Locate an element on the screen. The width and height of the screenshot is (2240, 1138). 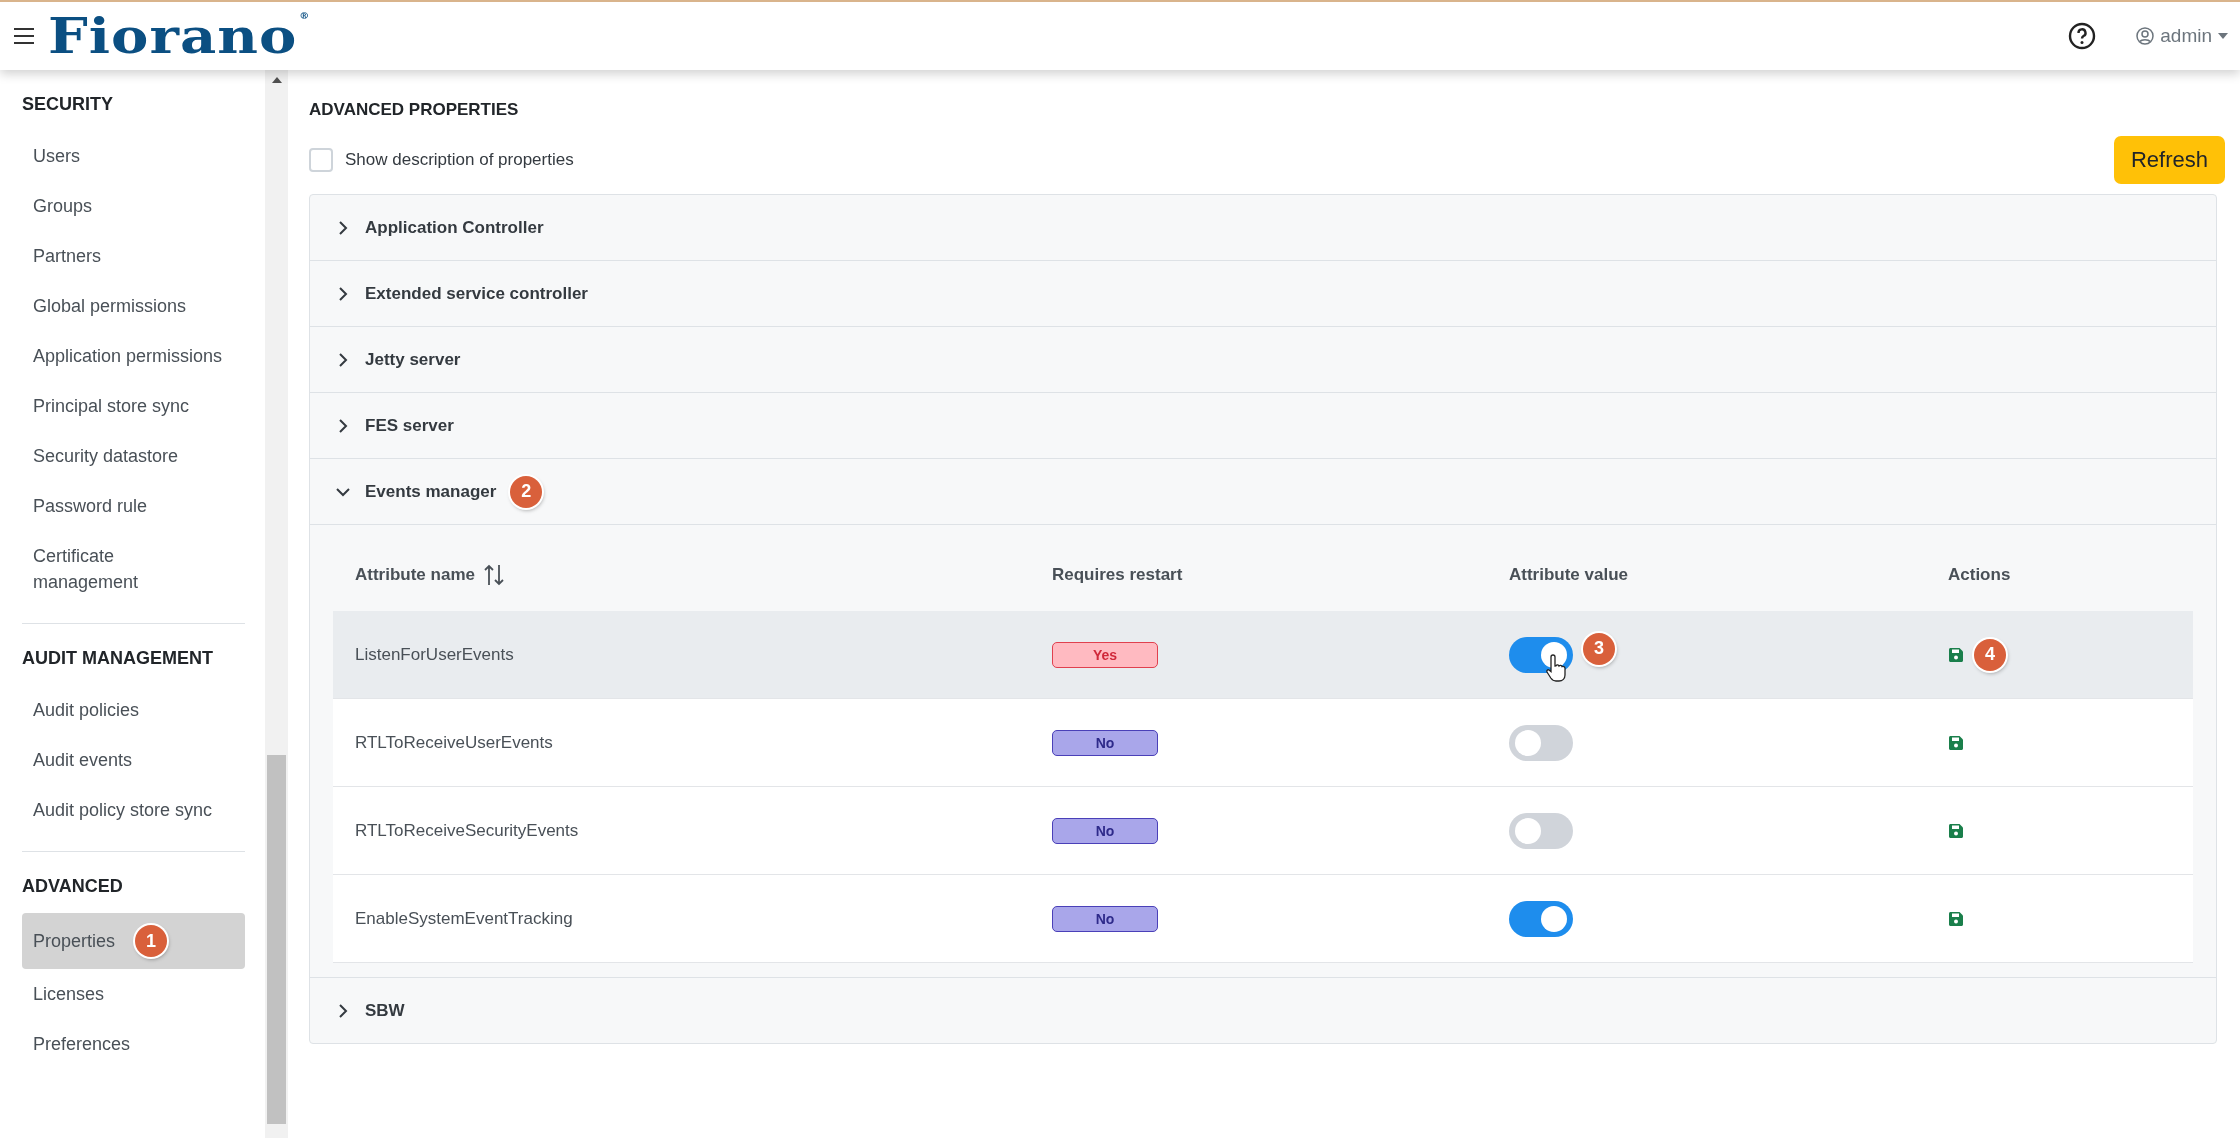
sidebar-item-label: Properties is located at coordinates (74, 941).